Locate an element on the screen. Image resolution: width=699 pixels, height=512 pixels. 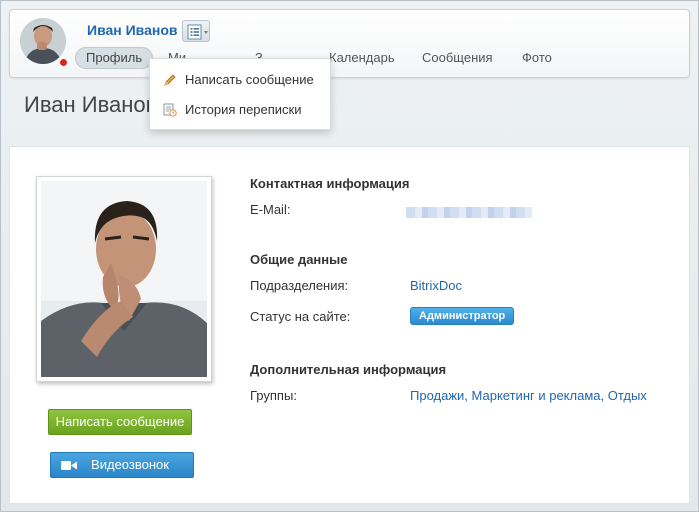
send-message-button: Написать сообщение is located at coordinates (120, 422).